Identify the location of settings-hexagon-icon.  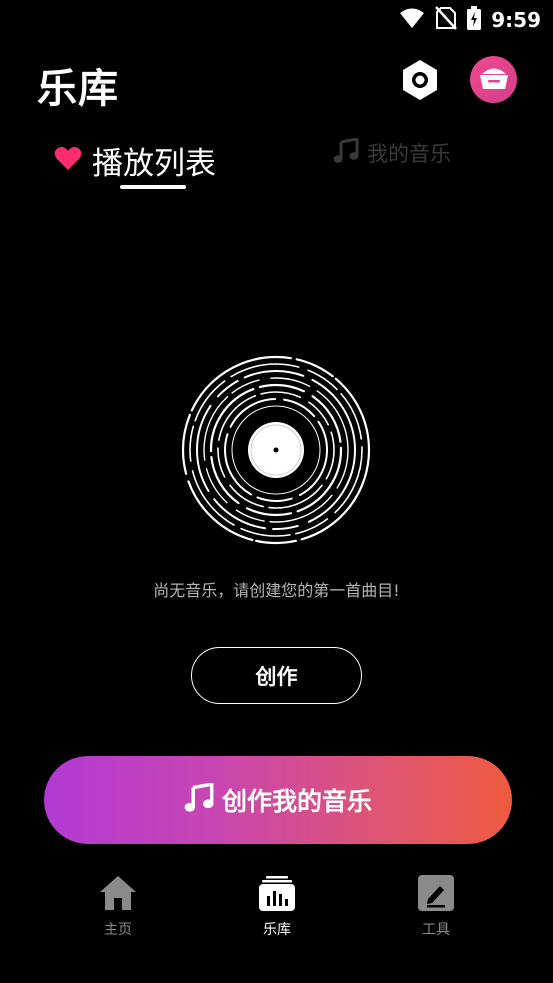
(420, 83).